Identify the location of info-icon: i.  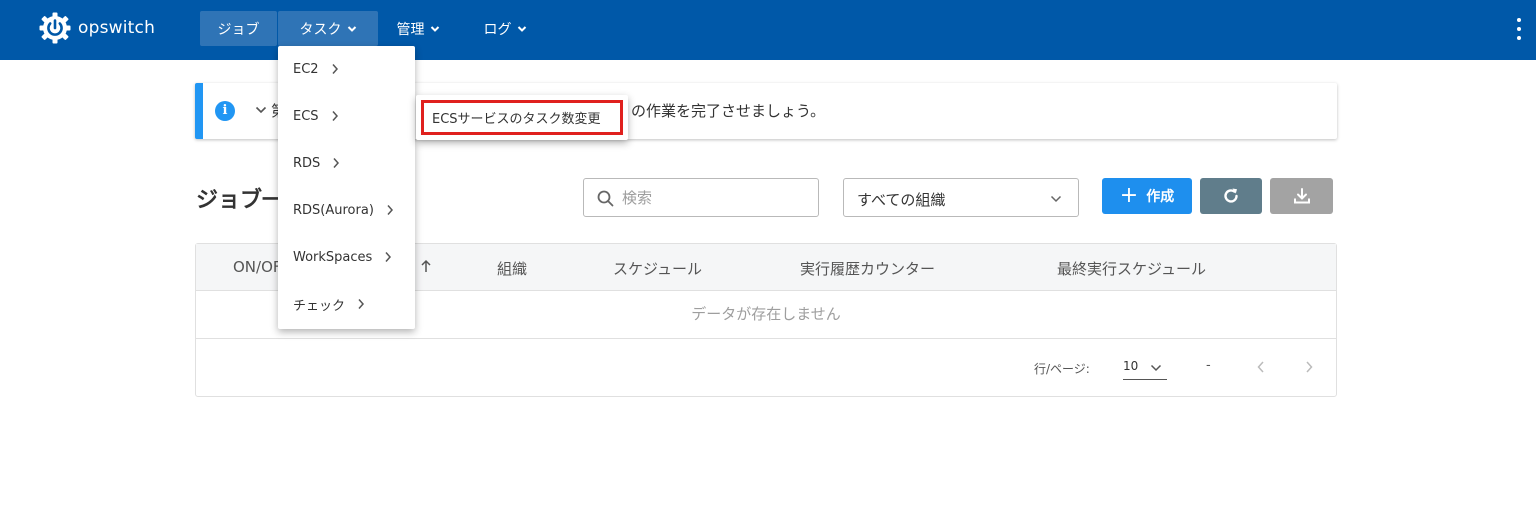
(225, 111).